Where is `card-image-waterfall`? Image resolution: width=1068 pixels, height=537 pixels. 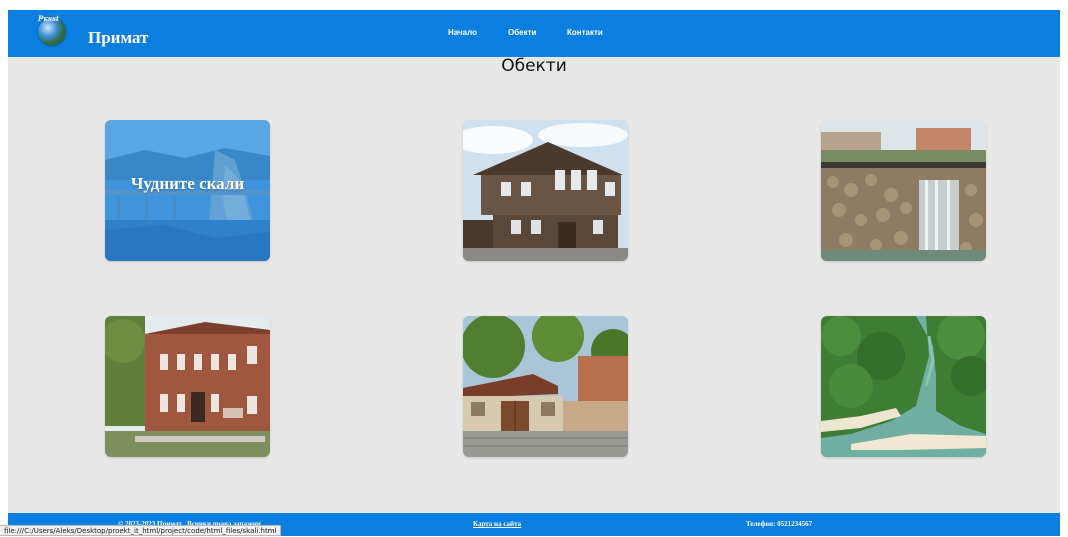 card-image-waterfall is located at coordinates (903, 190).